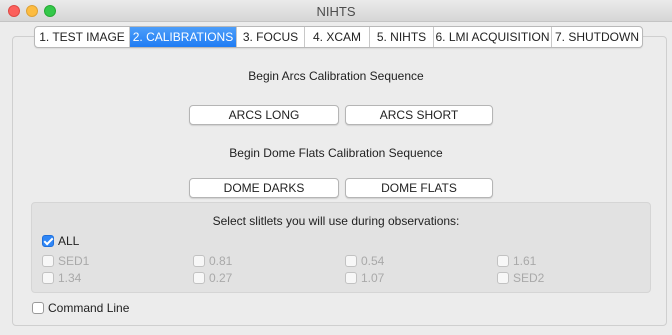 The height and width of the screenshot is (335, 672). I want to click on slitlet-checkbox-0-54: 0.54, so click(364, 261).